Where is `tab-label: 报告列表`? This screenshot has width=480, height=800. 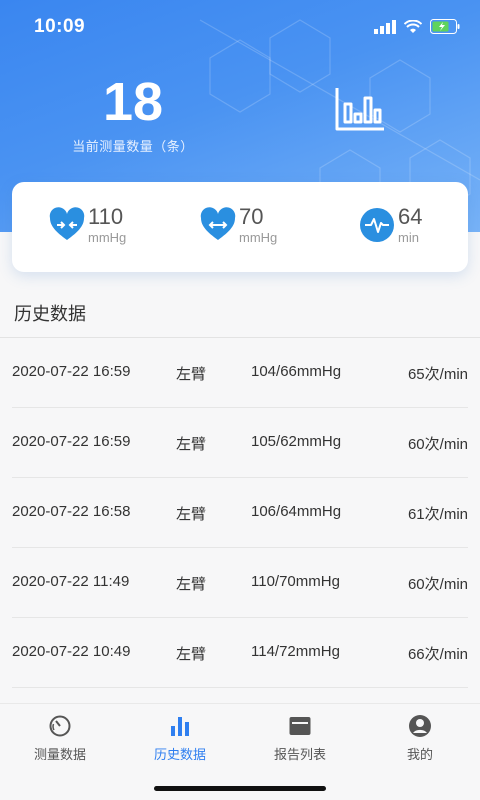
tab-label: 报告列表 is located at coordinates (299, 754).